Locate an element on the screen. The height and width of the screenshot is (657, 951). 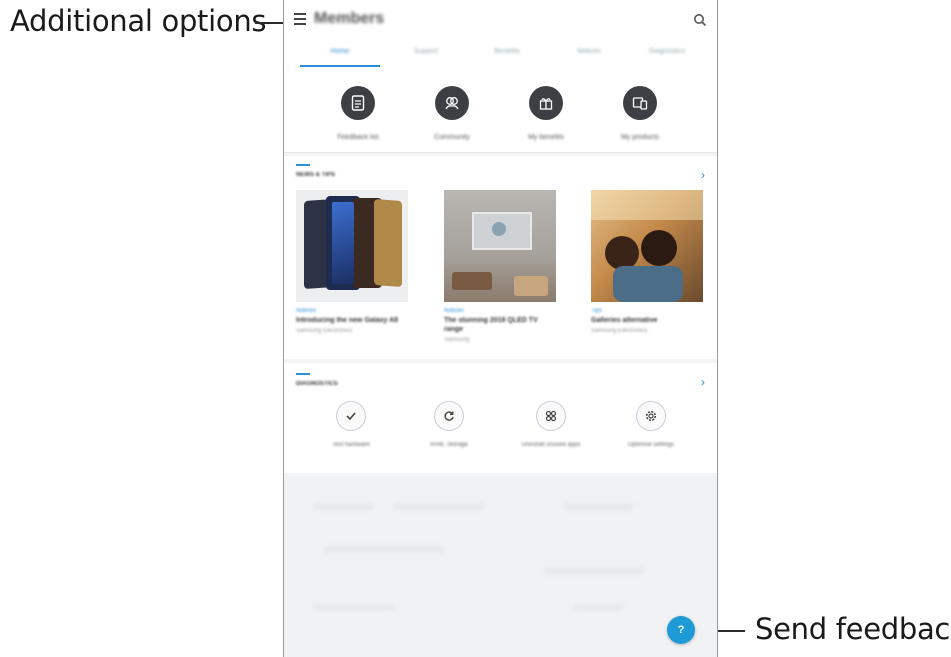
diagnostic-label: Test hardware is located at coordinates (351, 445).